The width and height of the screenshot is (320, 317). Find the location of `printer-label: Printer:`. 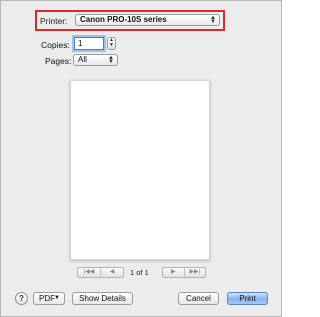

printer-label: Printer: is located at coordinates (54, 21).